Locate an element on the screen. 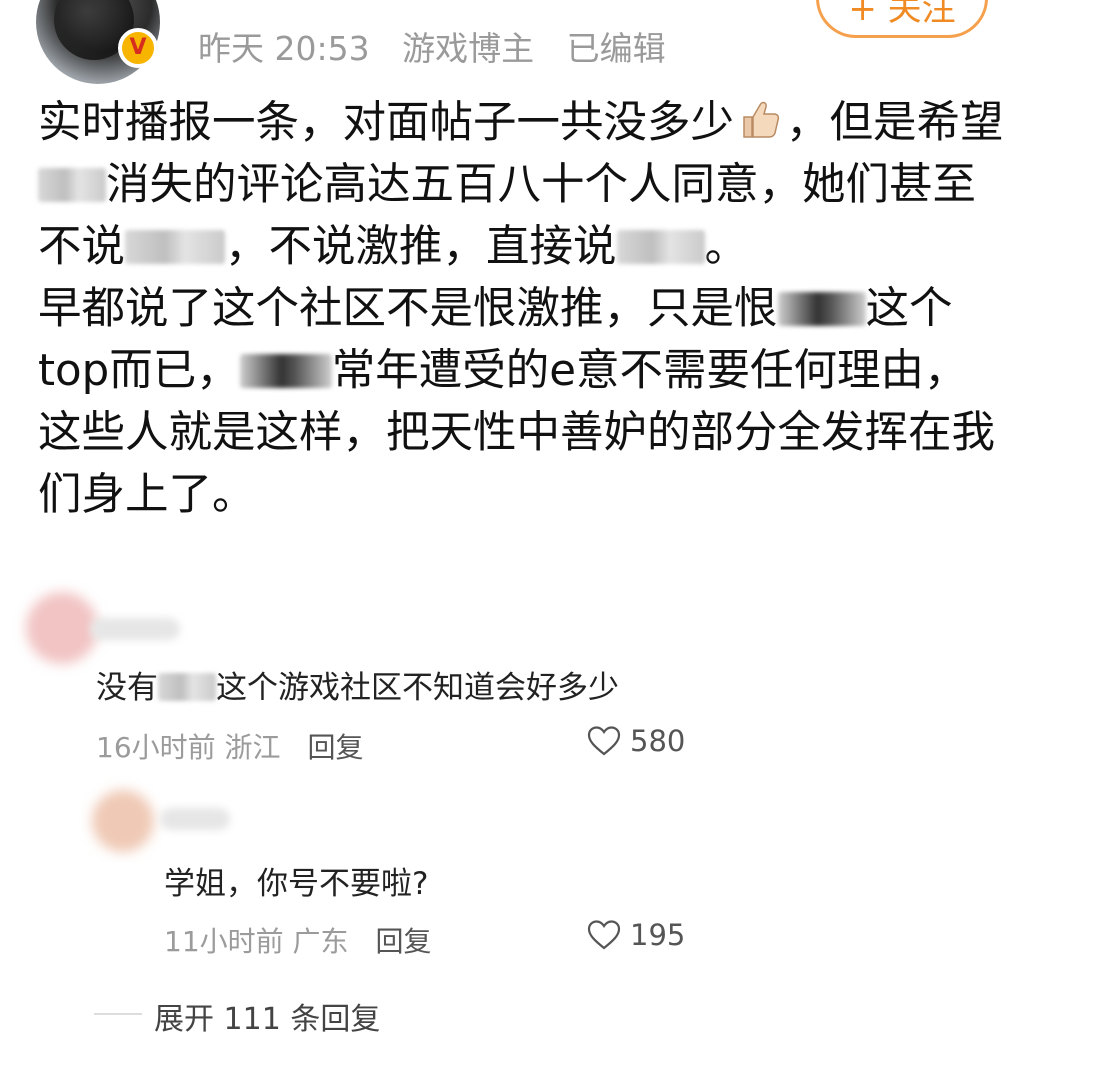  follow-button: + 关注 is located at coordinates (902, 19).